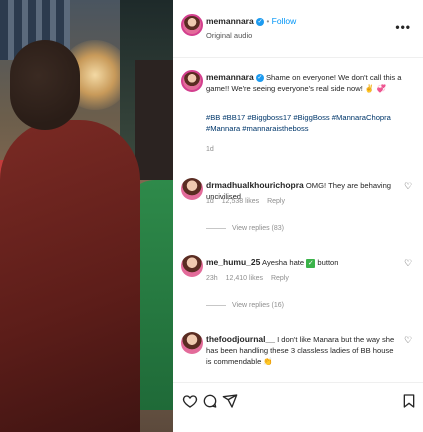  Describe the element at coordinates (409, 401) in the screenshot. I see `bookmark-icon` at that location.